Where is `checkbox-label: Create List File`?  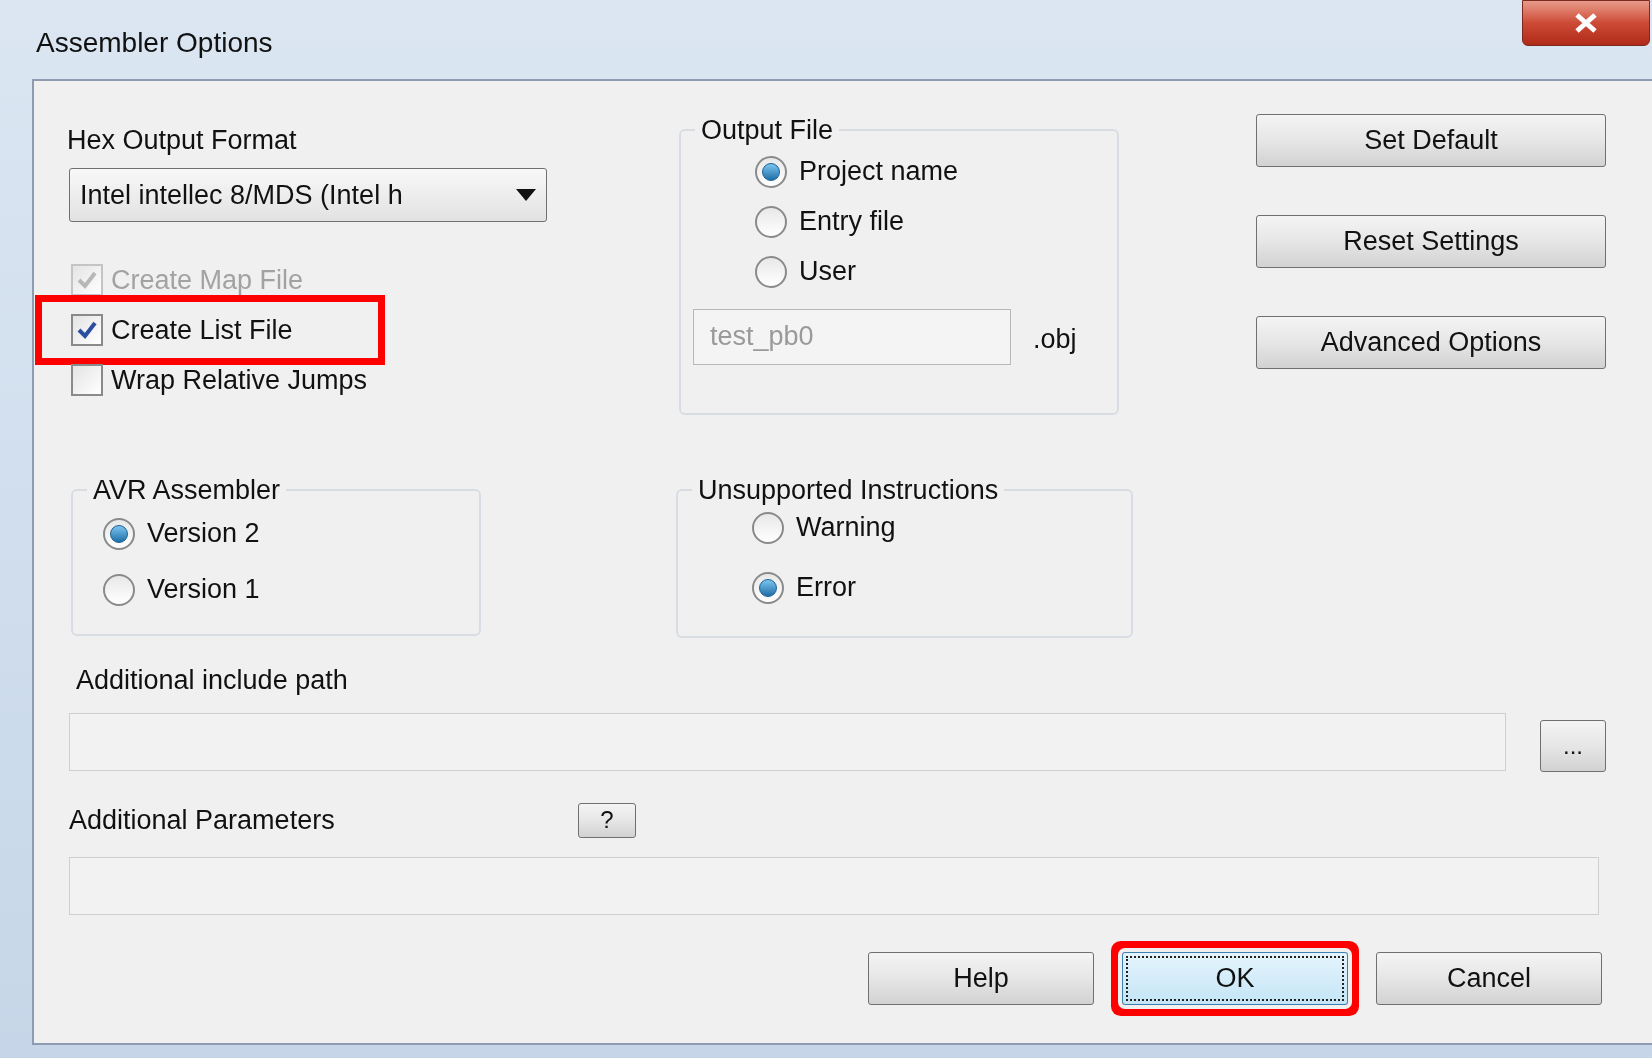
checkbox-label: Create List File is located at coordinates (202, 330).